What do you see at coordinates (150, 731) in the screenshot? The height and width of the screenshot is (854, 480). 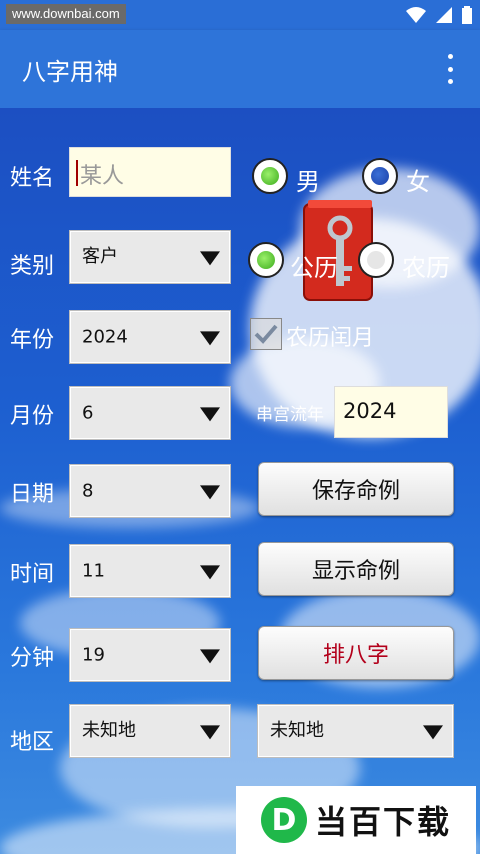 I see `region-spinner: 未知地` at bounding box center [150, 731].